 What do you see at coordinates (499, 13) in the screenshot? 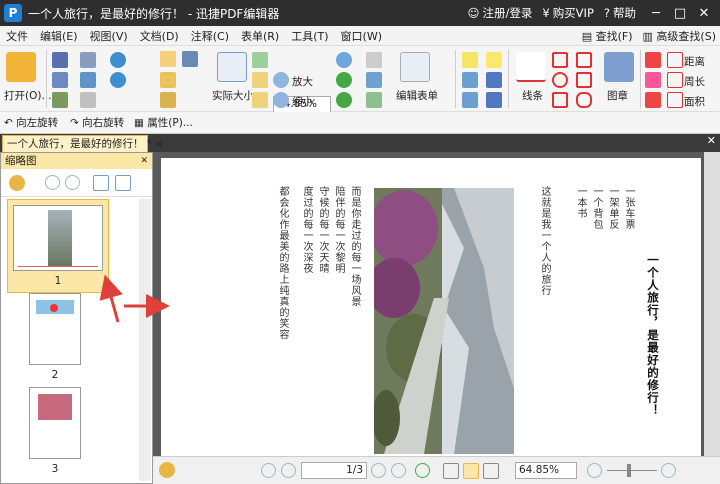
I see `register-button: ☺ 注册/登录` at bounding box center [499, 13].